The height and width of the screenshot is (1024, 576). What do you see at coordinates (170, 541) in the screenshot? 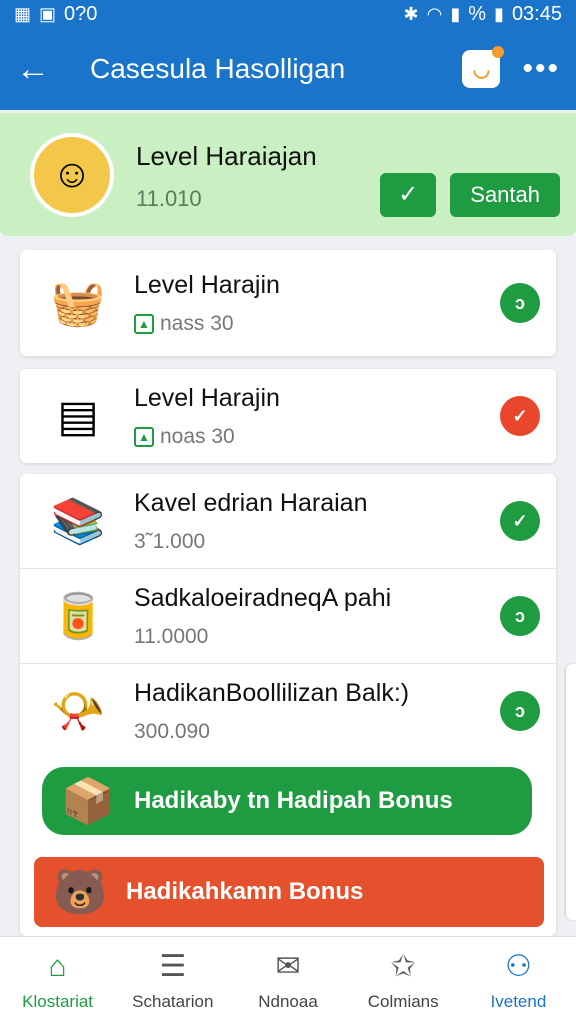
I see `reward-value: 3˜1.000` at bounding box center [170, 541].